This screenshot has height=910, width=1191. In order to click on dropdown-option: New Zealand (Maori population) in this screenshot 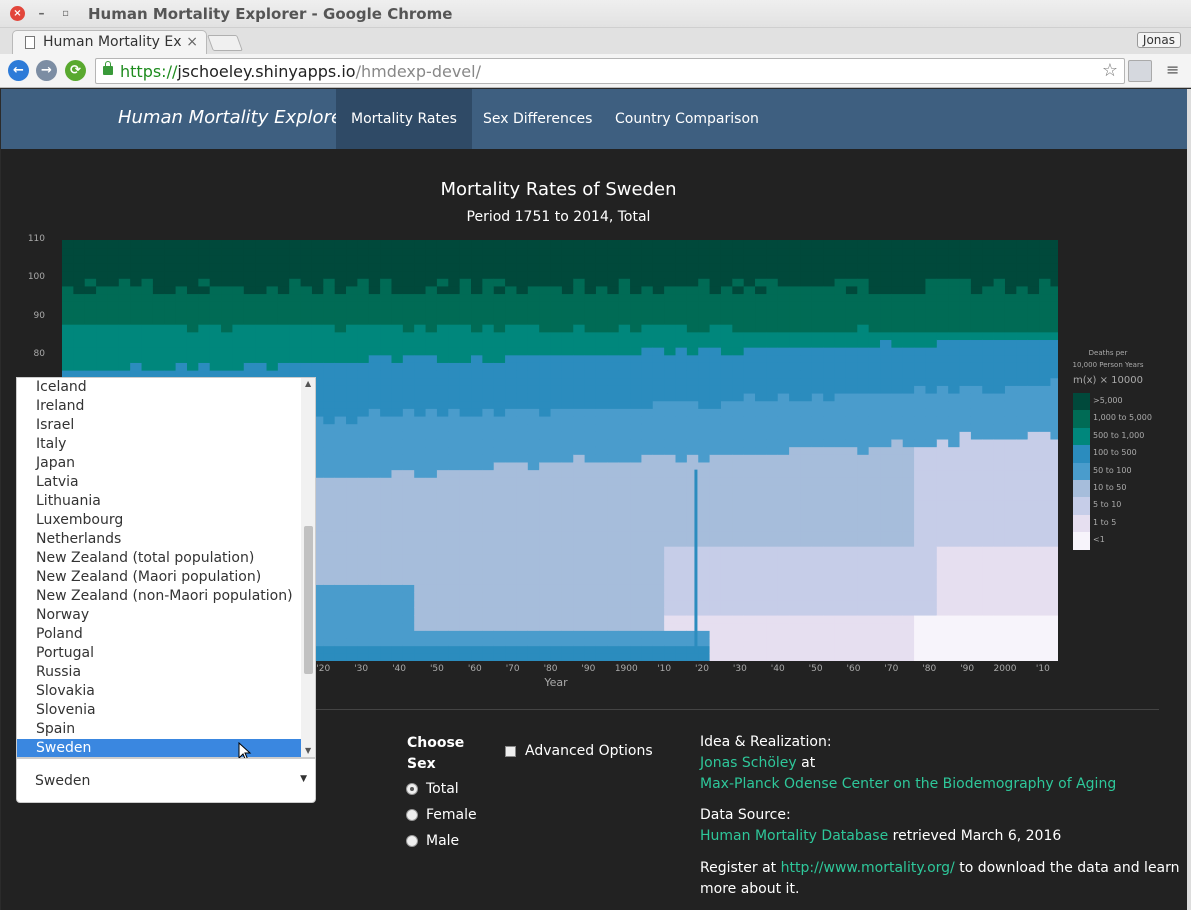, I will do `click(159, 577)`.